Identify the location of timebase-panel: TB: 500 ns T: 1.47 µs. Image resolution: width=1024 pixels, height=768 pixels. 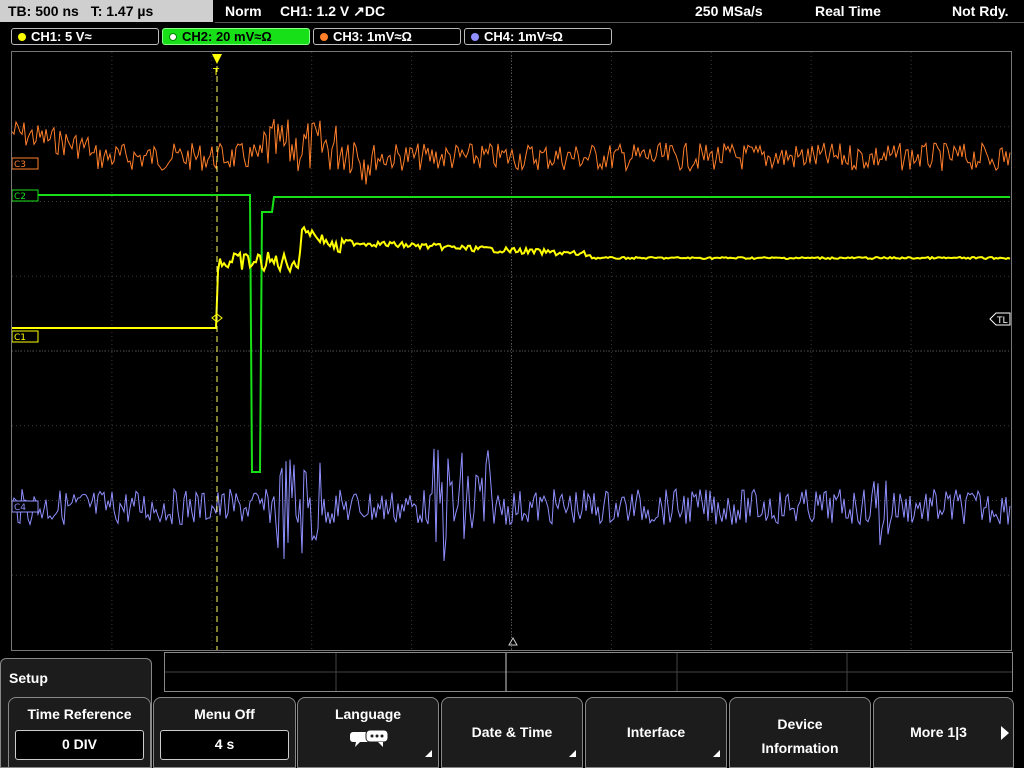
(106, 11).